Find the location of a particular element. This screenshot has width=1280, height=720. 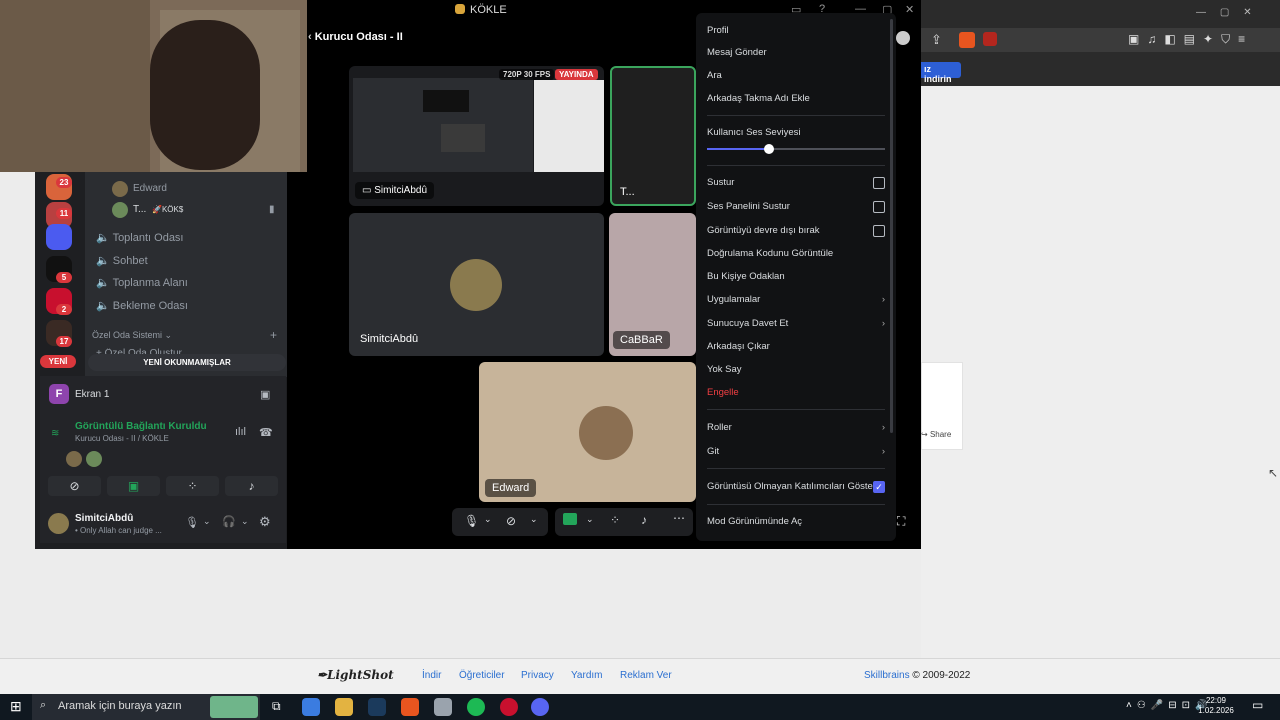

rewards-icon is located at coordinates (990, 39).